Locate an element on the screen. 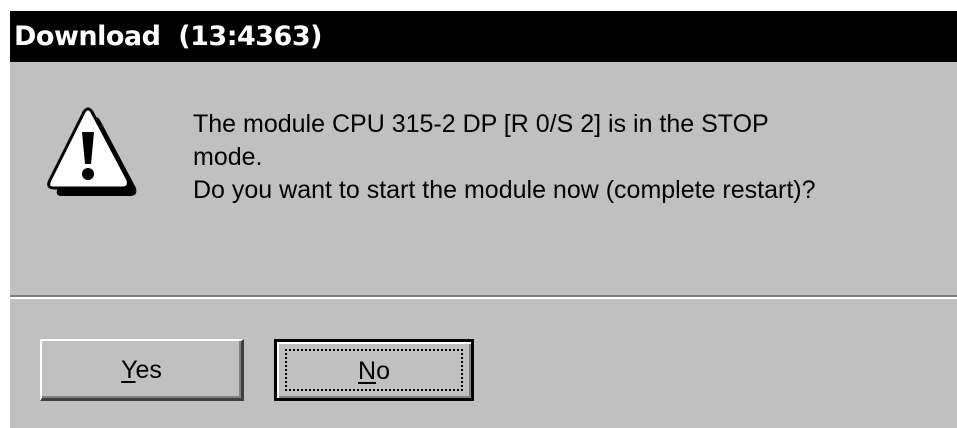  yes-mnemonic: Y is located at coordinates (128, 370).